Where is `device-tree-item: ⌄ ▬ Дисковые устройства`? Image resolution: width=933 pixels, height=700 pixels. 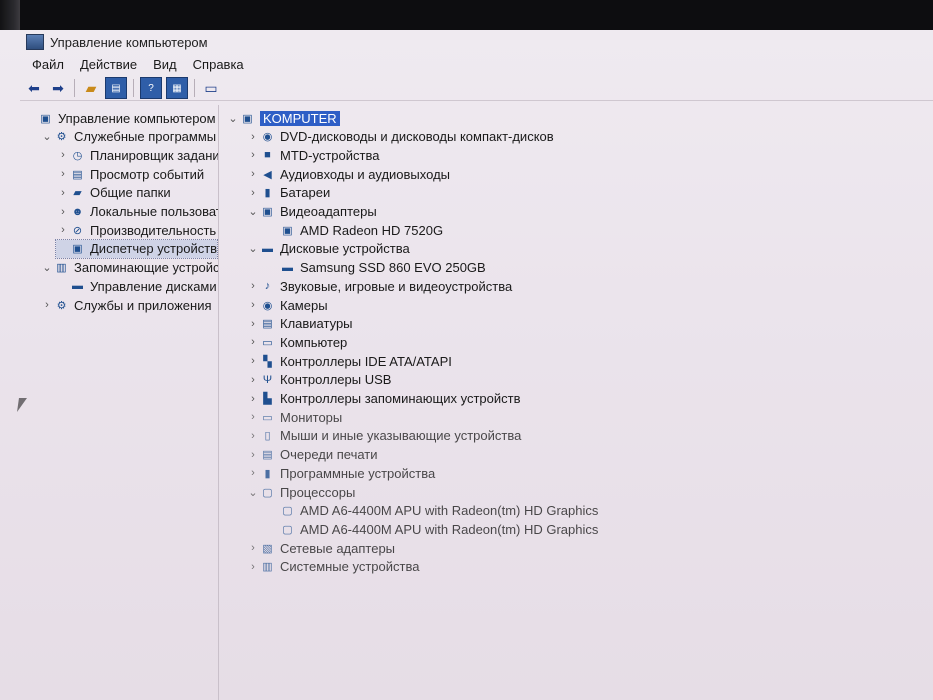
device-tree-item: ⌄ ▬ Дисковые устройства is located at coordinates (327, 249).